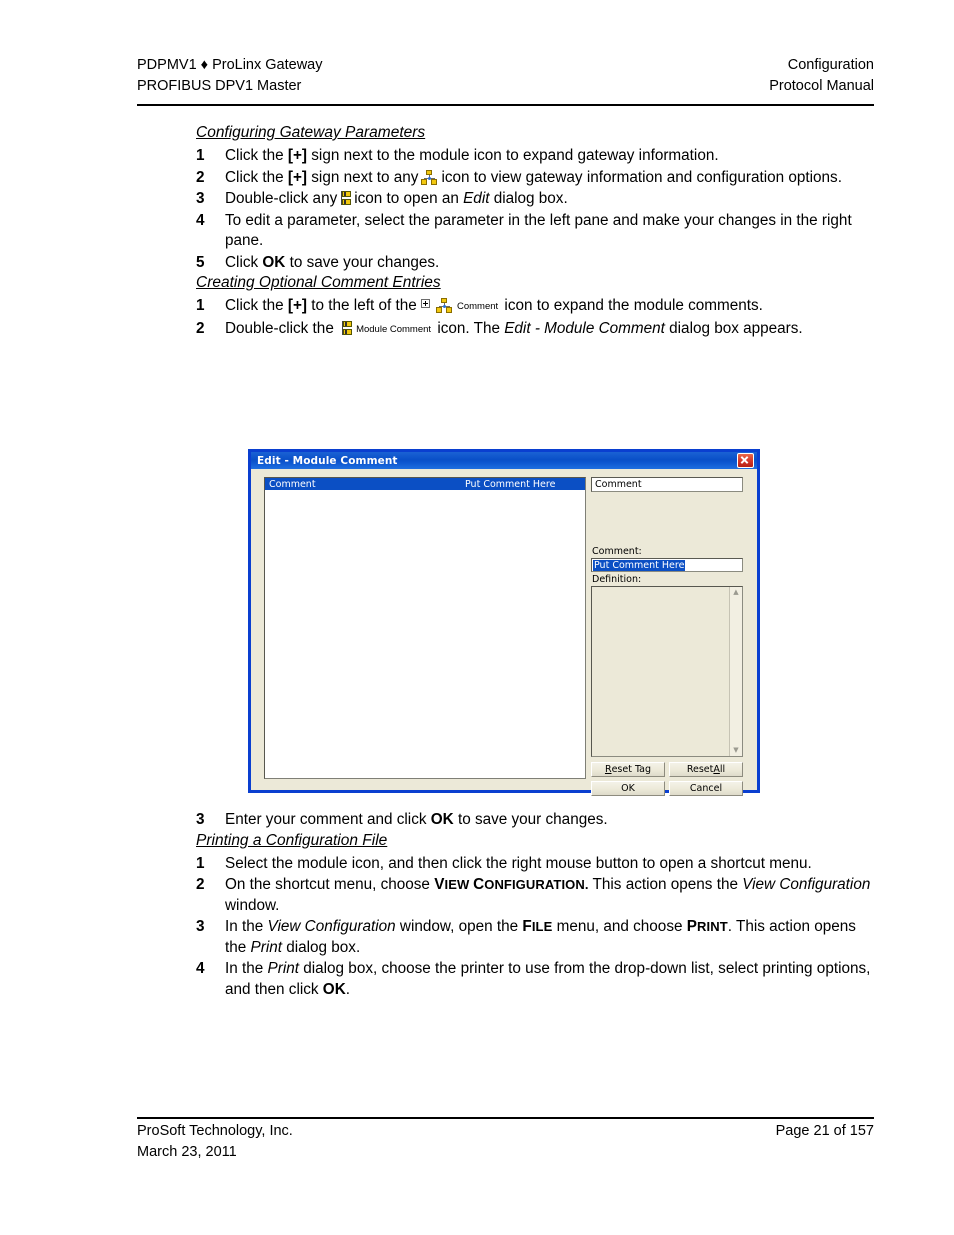 This screenshot has height=1235, width=954. I want to click on scroll-down-icon: ▼, so click(736, 750).